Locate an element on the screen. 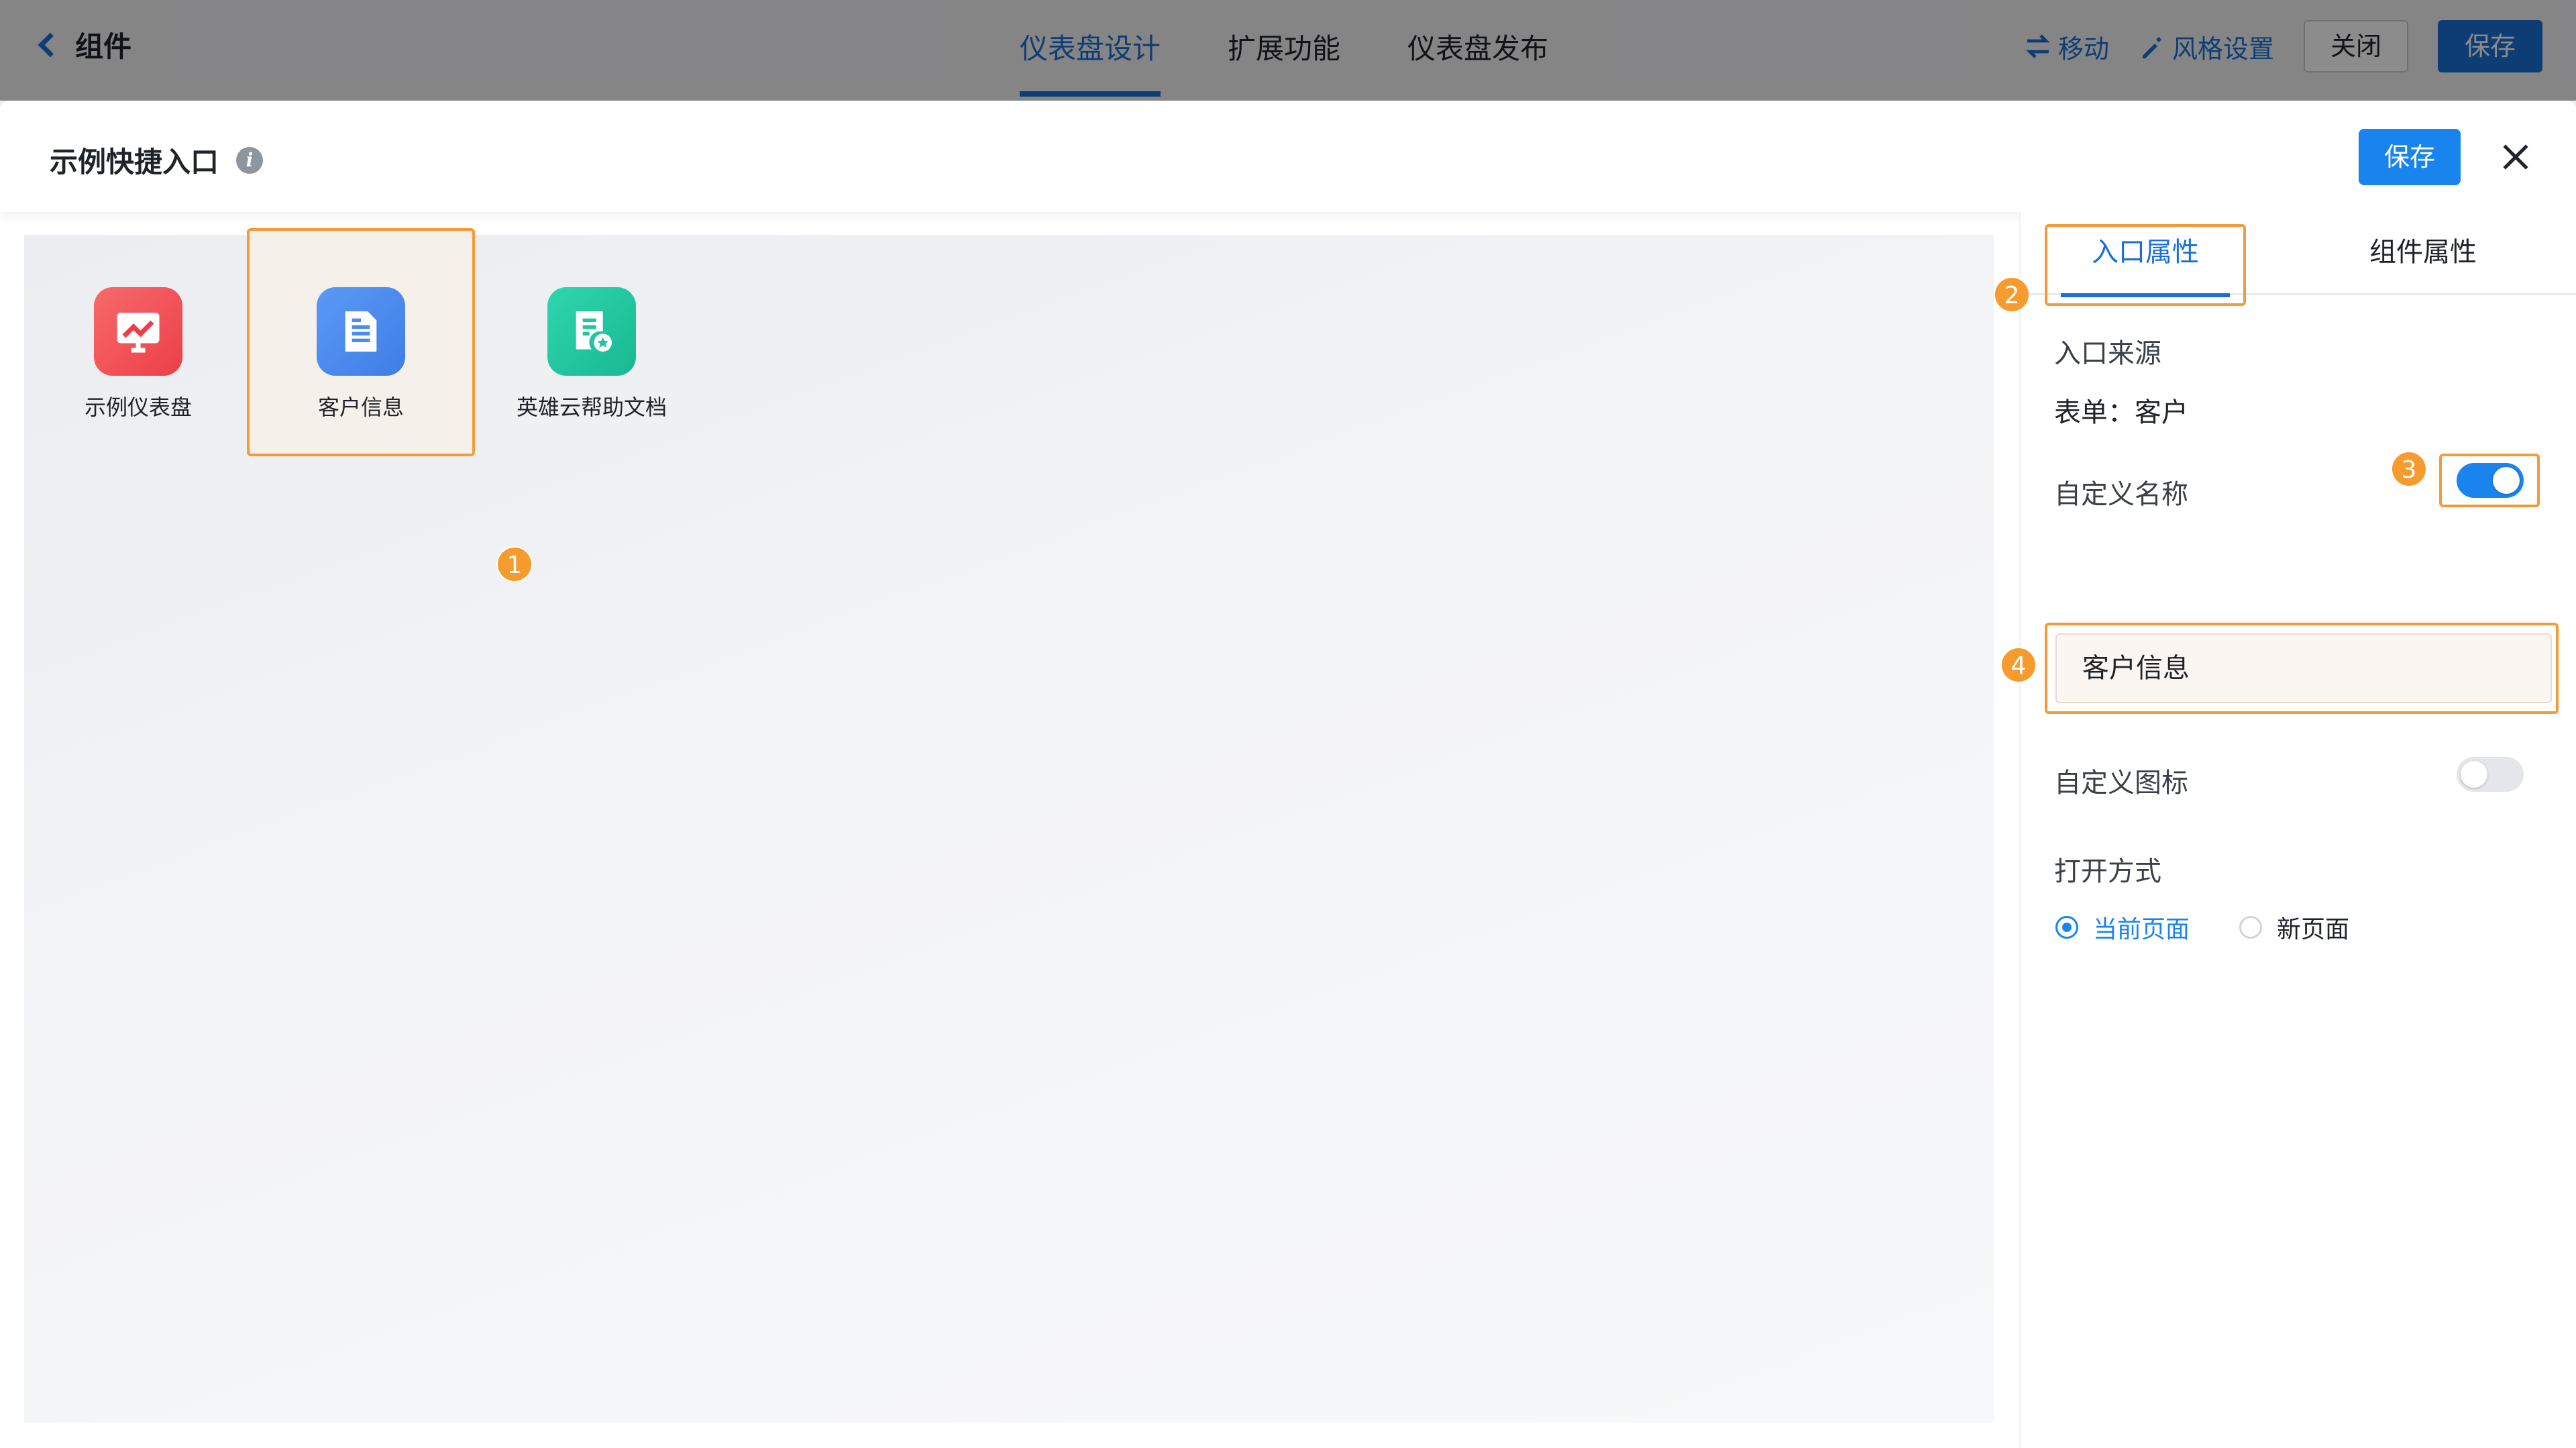 Image resolution: width=2576 pixels, height=1448 pixels. tab-highlight-box is located at coordinates (2145, 265).